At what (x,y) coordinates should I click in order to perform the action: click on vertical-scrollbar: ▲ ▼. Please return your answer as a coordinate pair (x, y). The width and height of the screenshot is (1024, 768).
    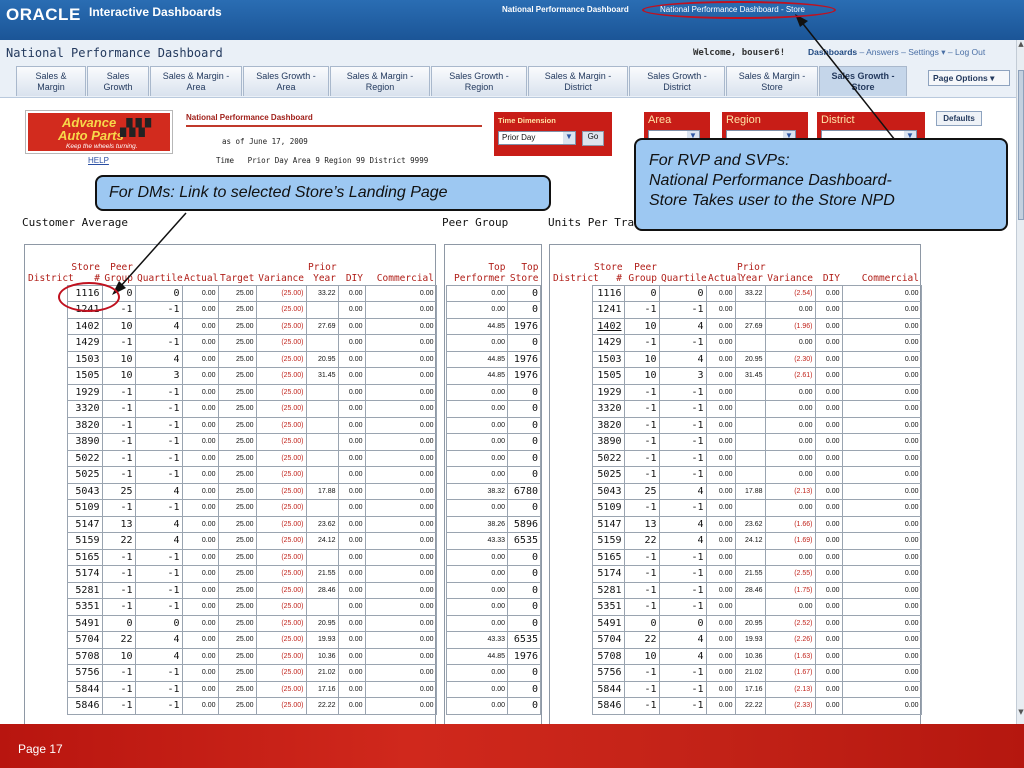
    Looking at the image, I should click on (1020, 382).